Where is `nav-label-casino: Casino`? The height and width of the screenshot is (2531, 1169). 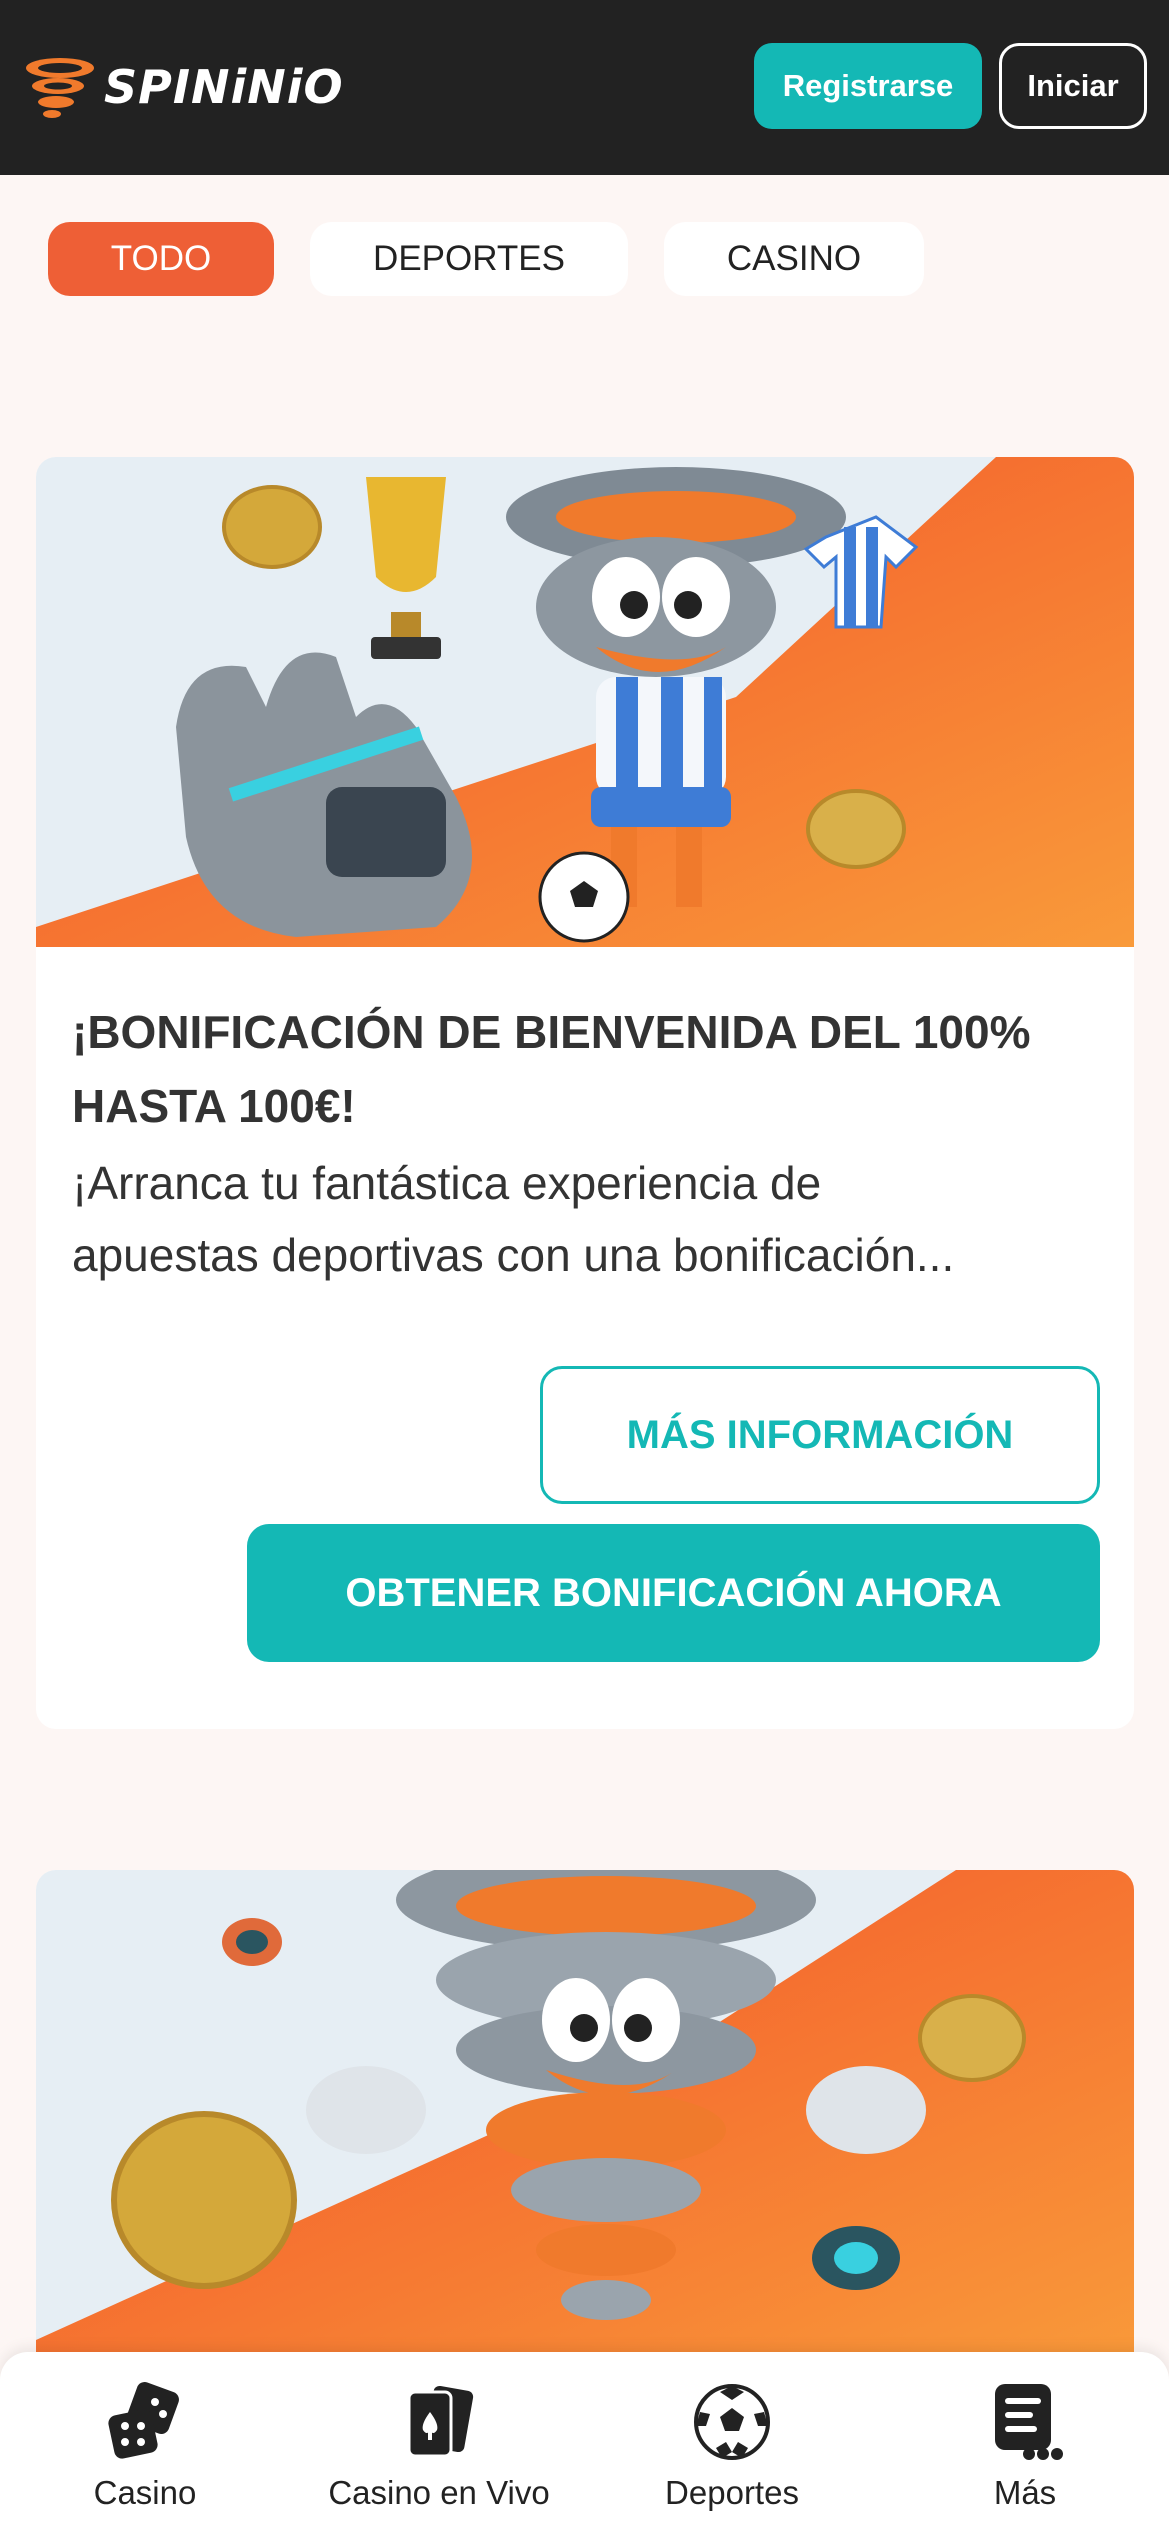
nav-label-casino: Casino is located at coordinates (145, 2492).